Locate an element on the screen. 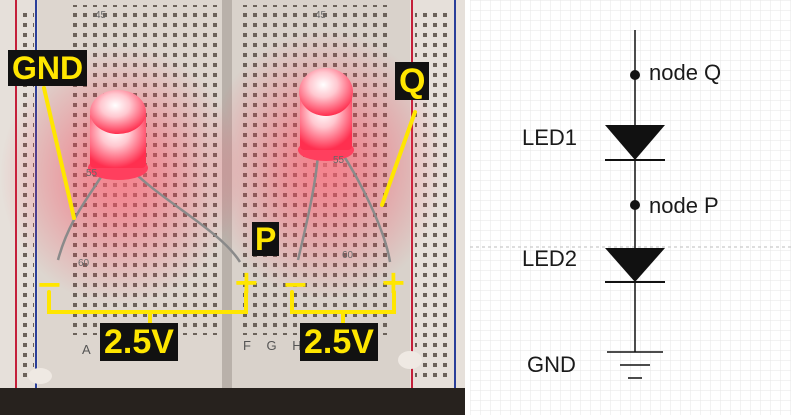 This screenshot has width=791, height=415. node-q-tag: Q is located at coordinates (412, 81).